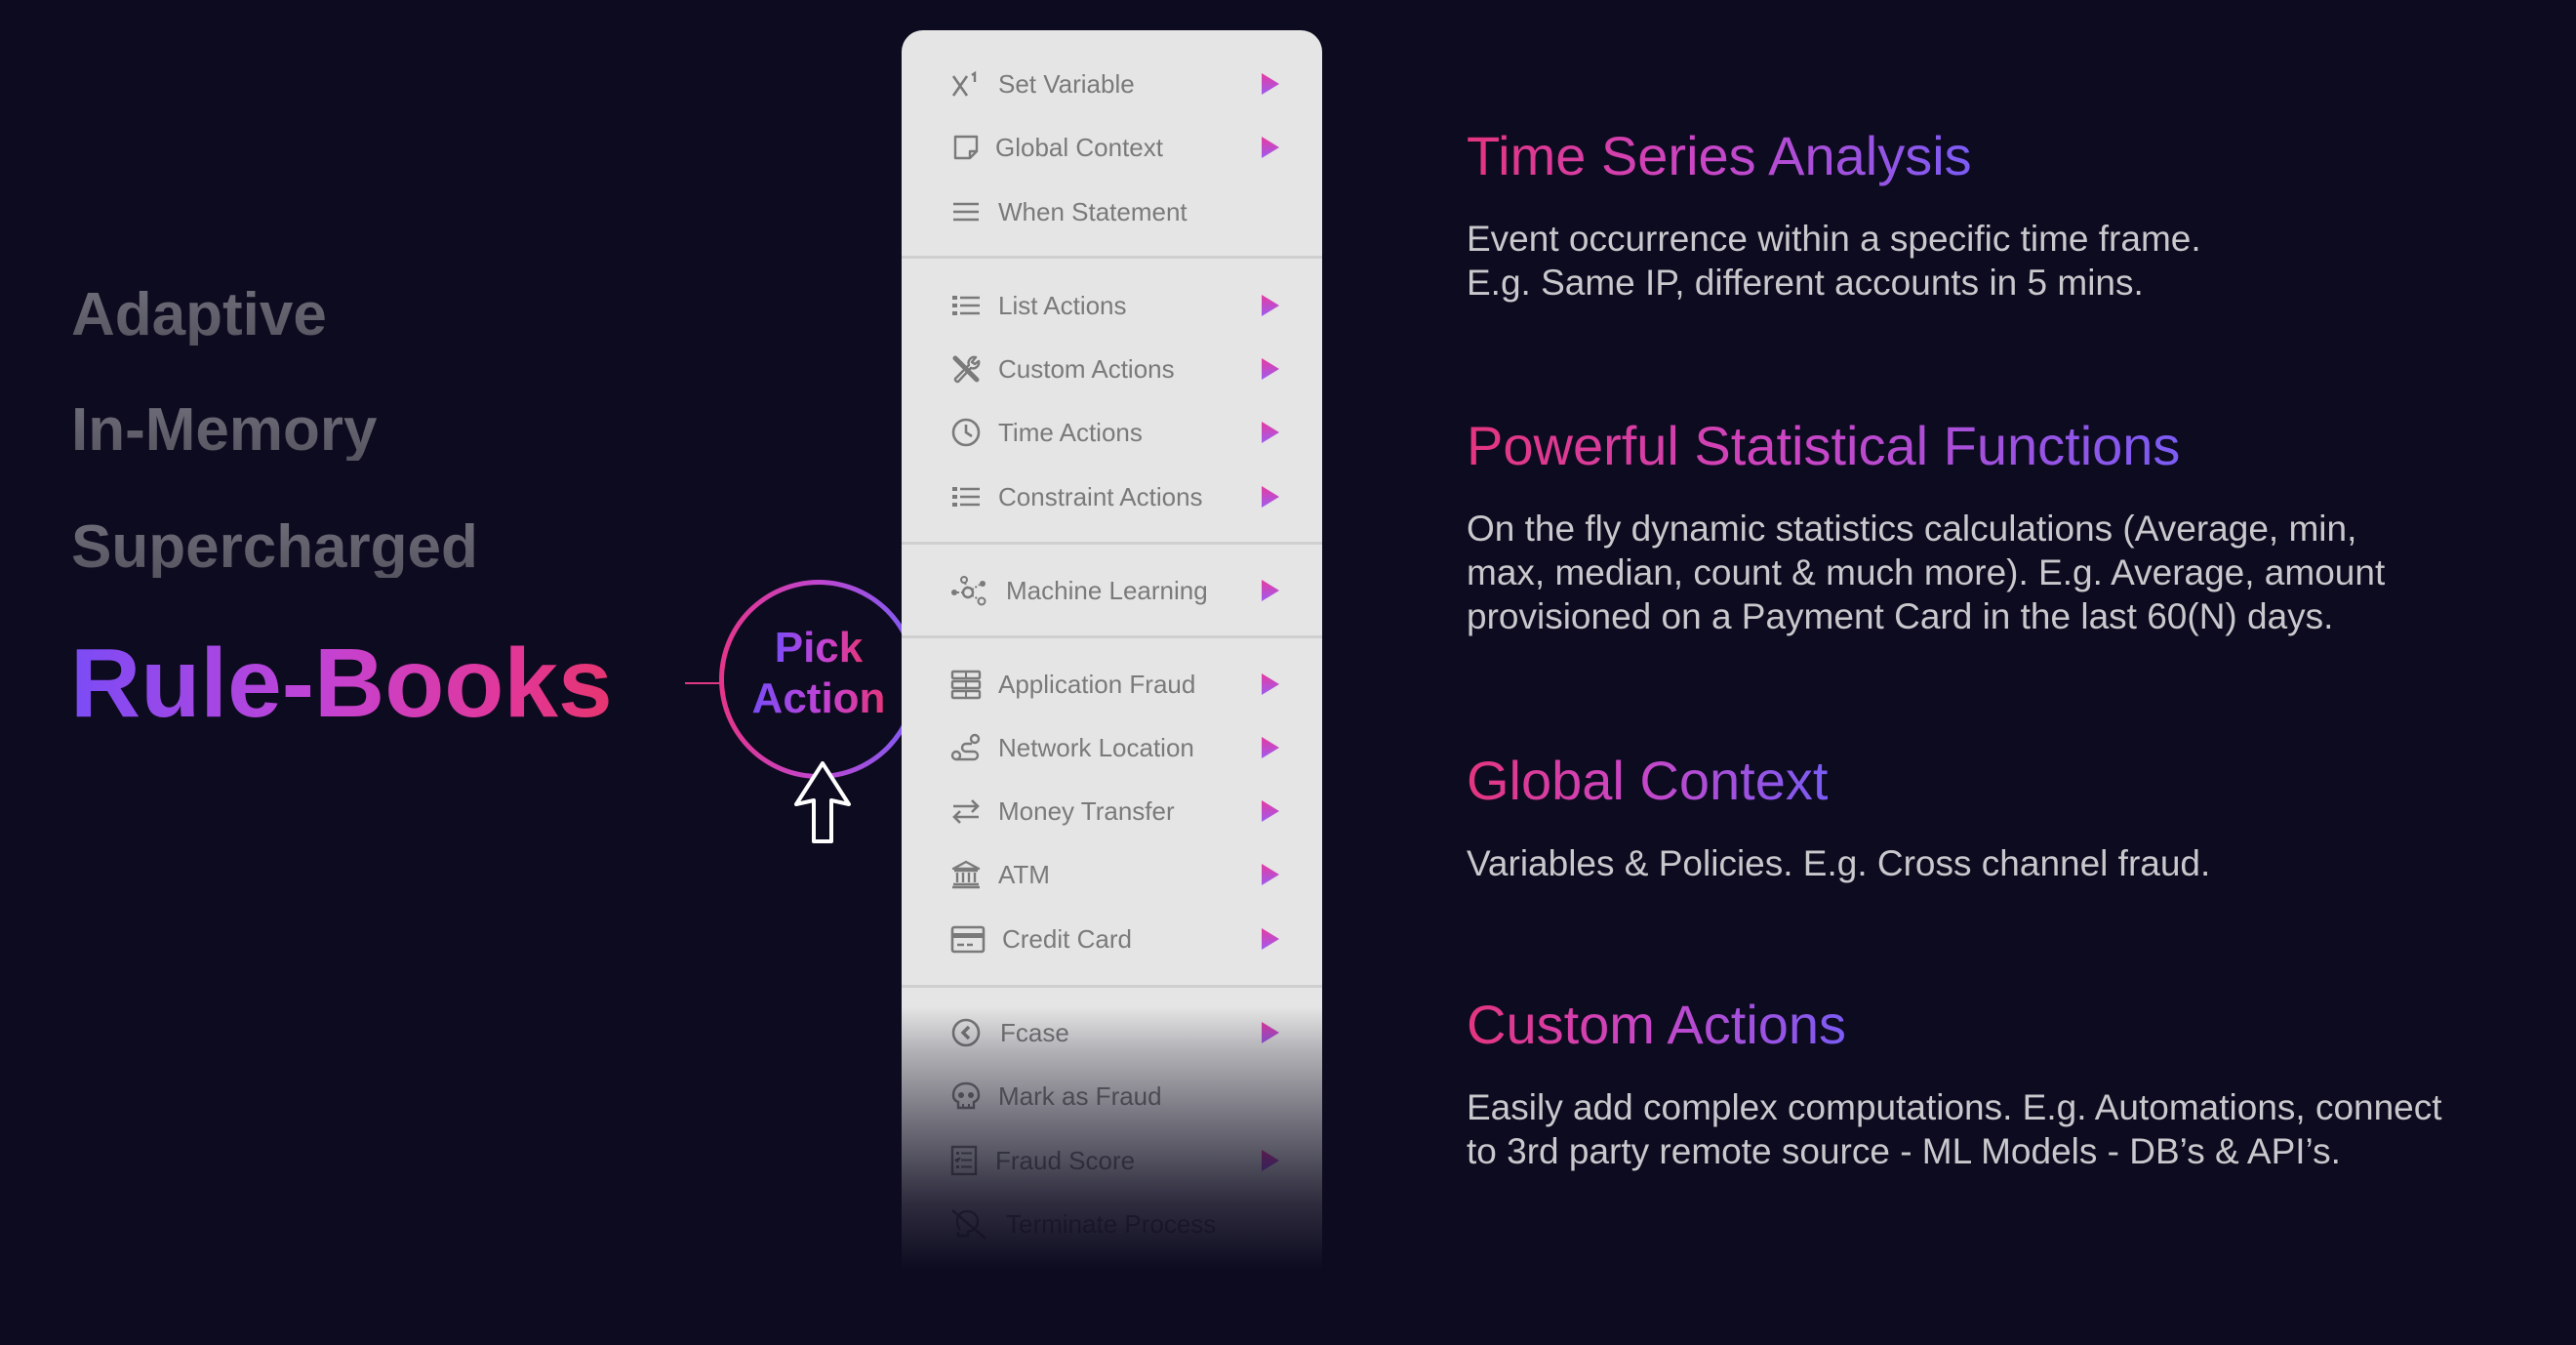 The image size is (2576, 1345). I want to click on menu-item-custom-actions: Custom Actions, so click(1112, 369).